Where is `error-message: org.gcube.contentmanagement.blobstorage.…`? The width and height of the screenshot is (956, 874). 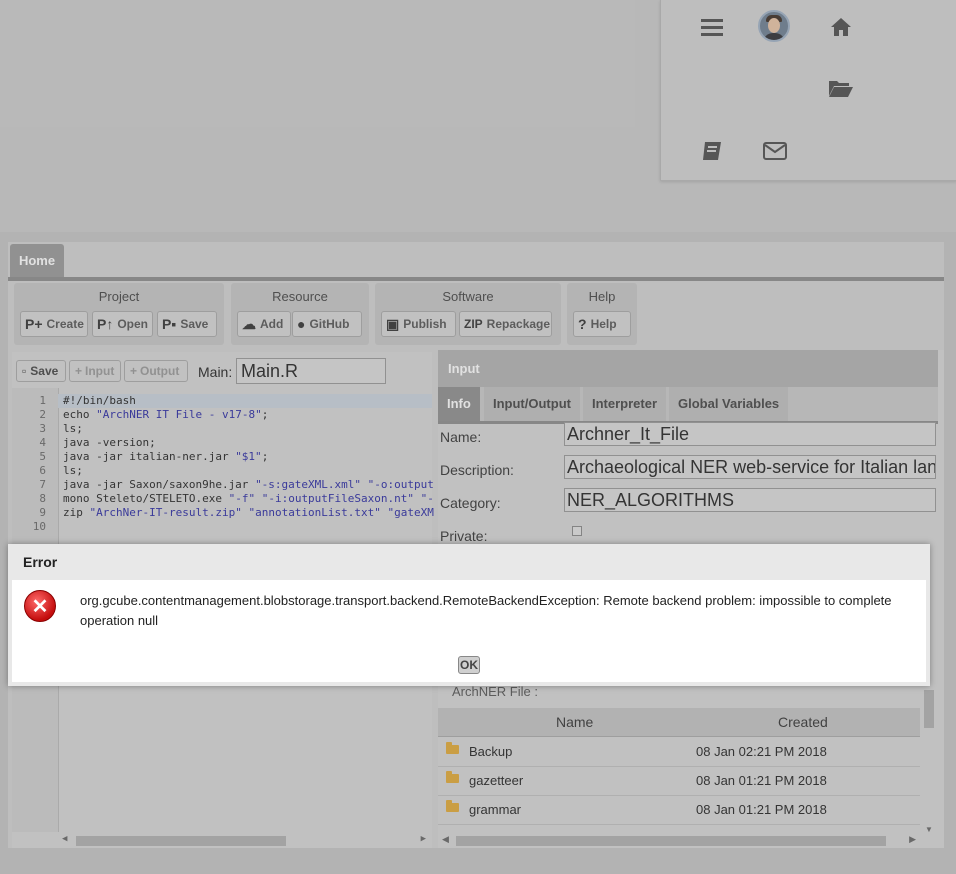 error-message: org.gcube.contentmanagement.blobstorage.… is located at coordinates (486, 610).